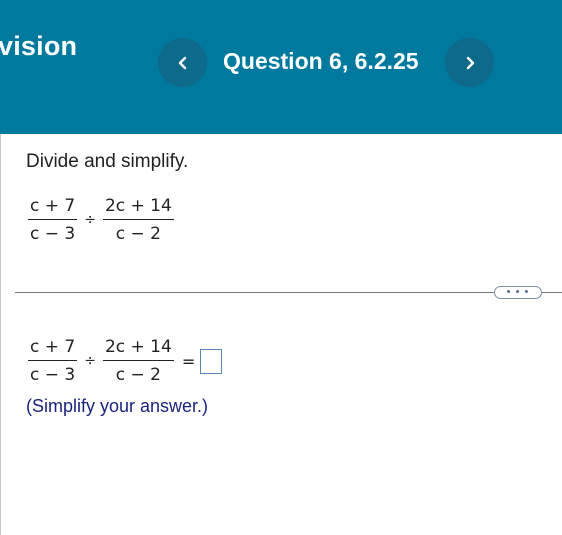  Describe the element at coordinates (101, 220) in the screenshot. I see `problem-expression: c + 7 c − 3 ÷ 2c + 14 c − 2` at that location.